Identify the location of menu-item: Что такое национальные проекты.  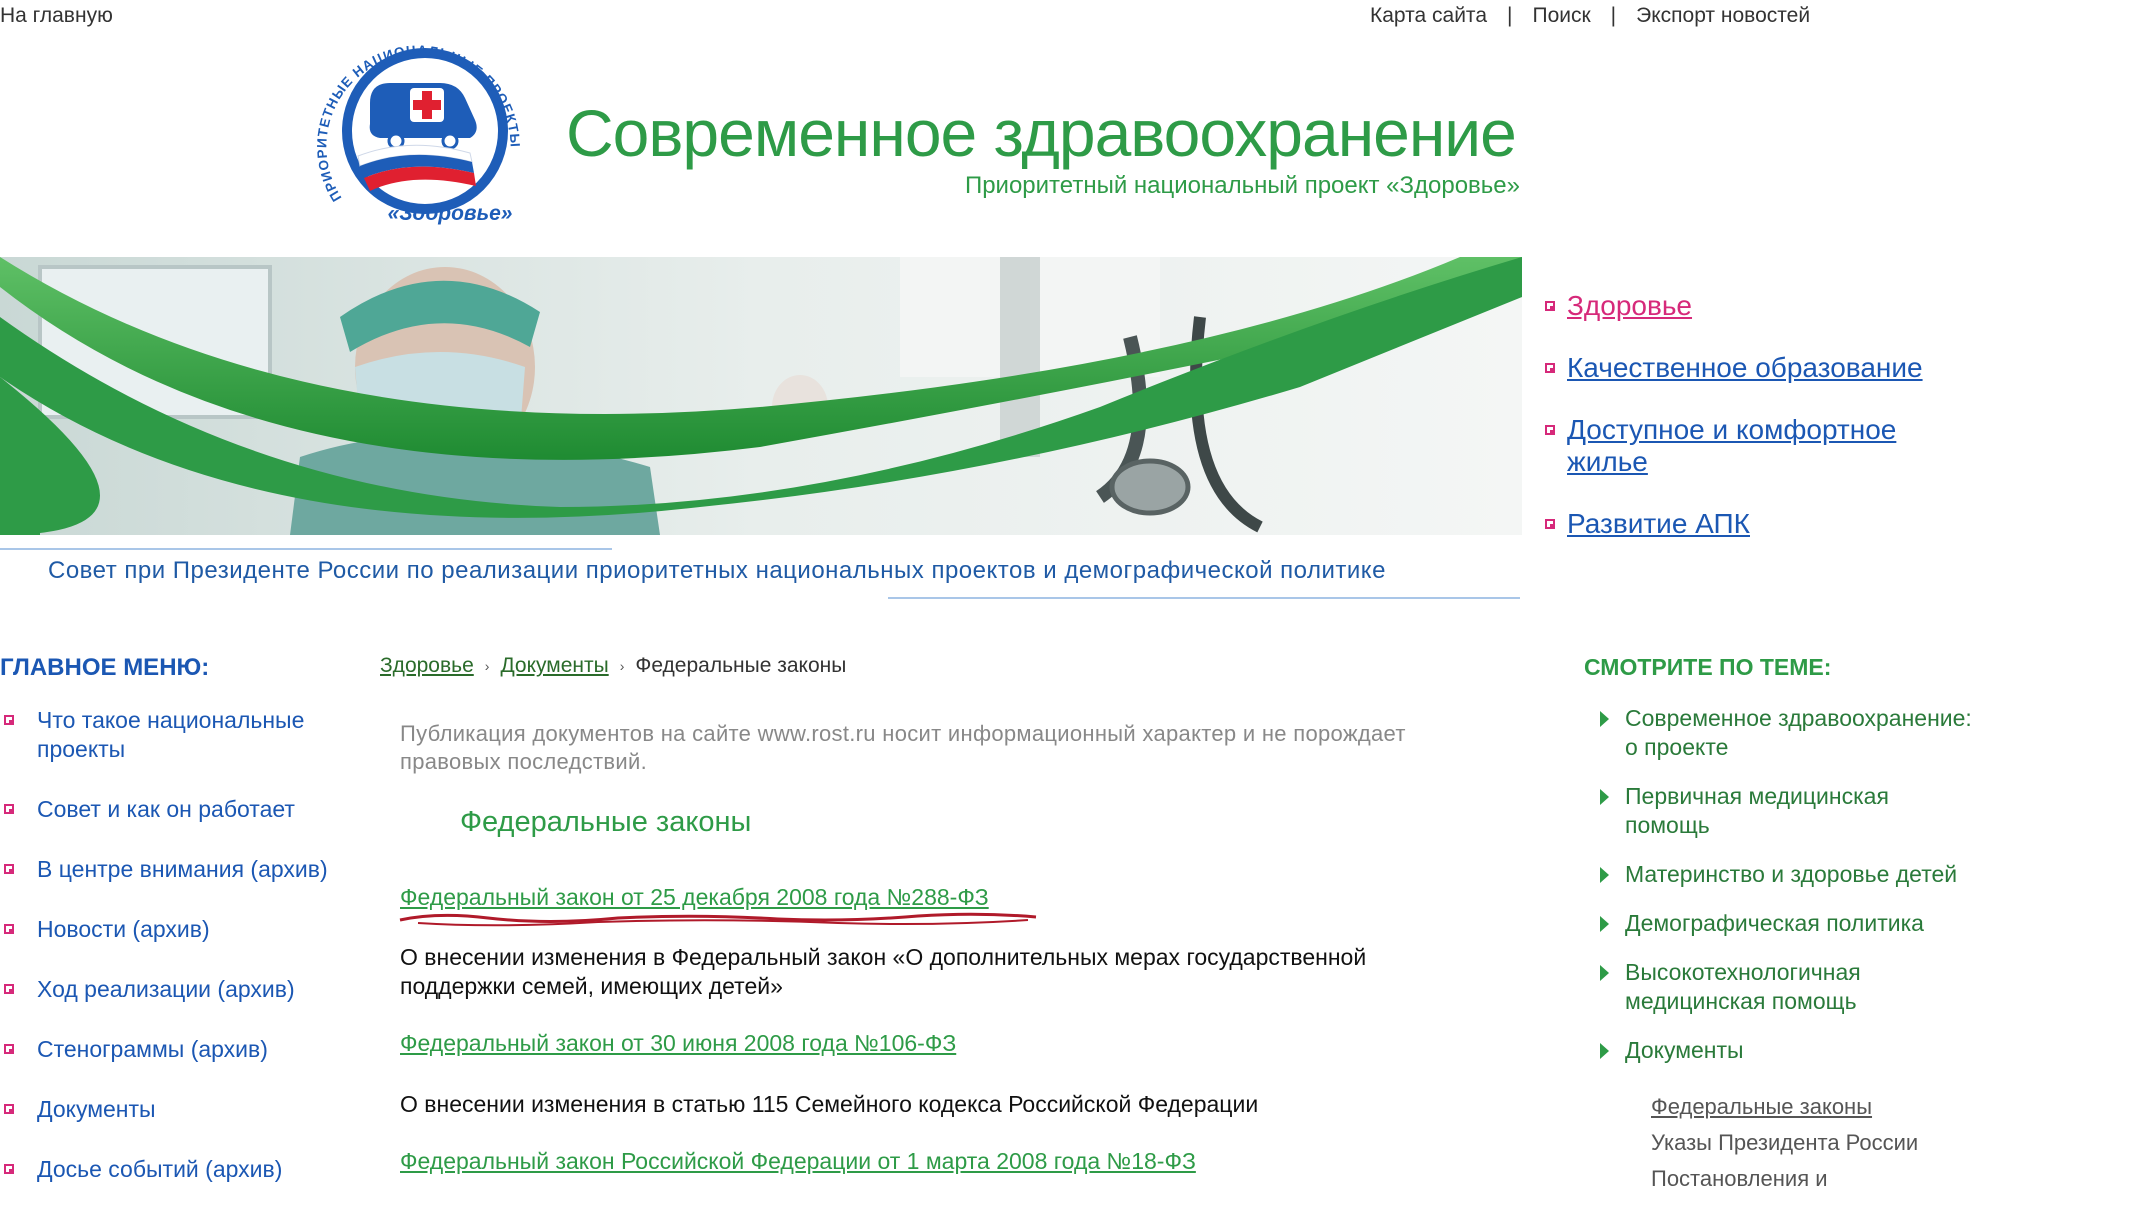
(185, 735).